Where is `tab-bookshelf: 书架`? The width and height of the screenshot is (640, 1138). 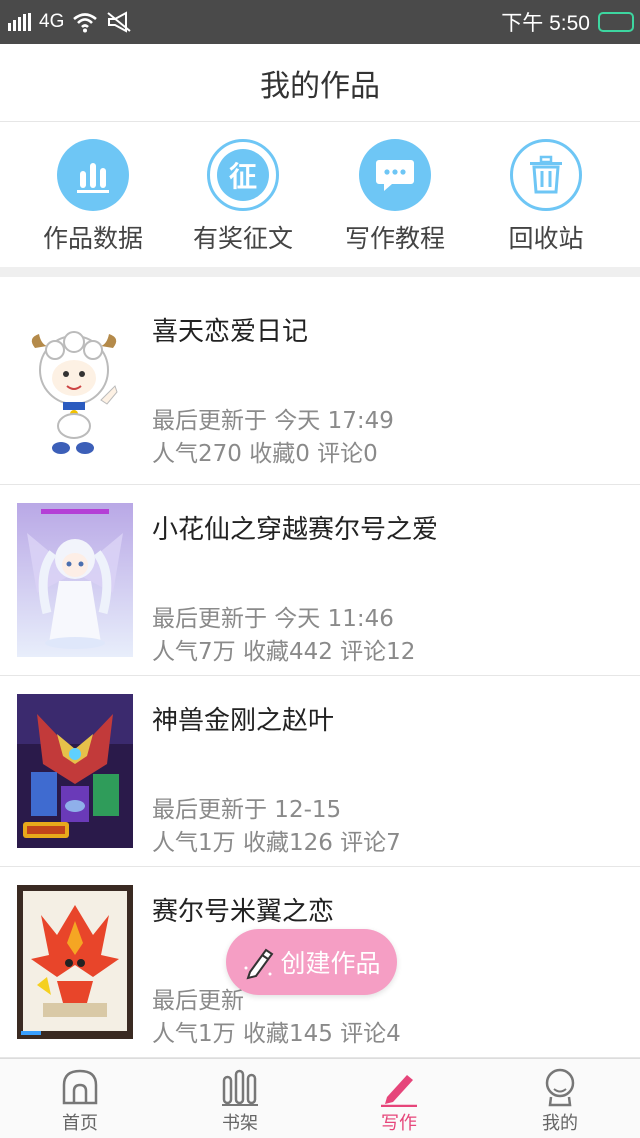 tab-bookshelf: 书架 is located at coordinates (240, 1101).